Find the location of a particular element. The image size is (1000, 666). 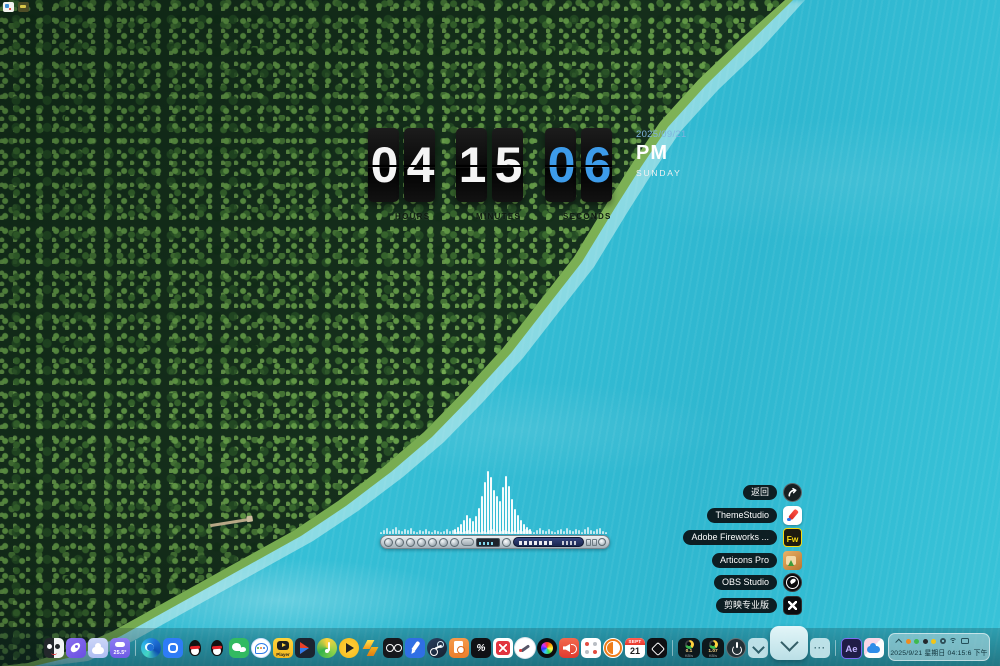

dock-icon-color-picker is located at coordinates (525, 648).